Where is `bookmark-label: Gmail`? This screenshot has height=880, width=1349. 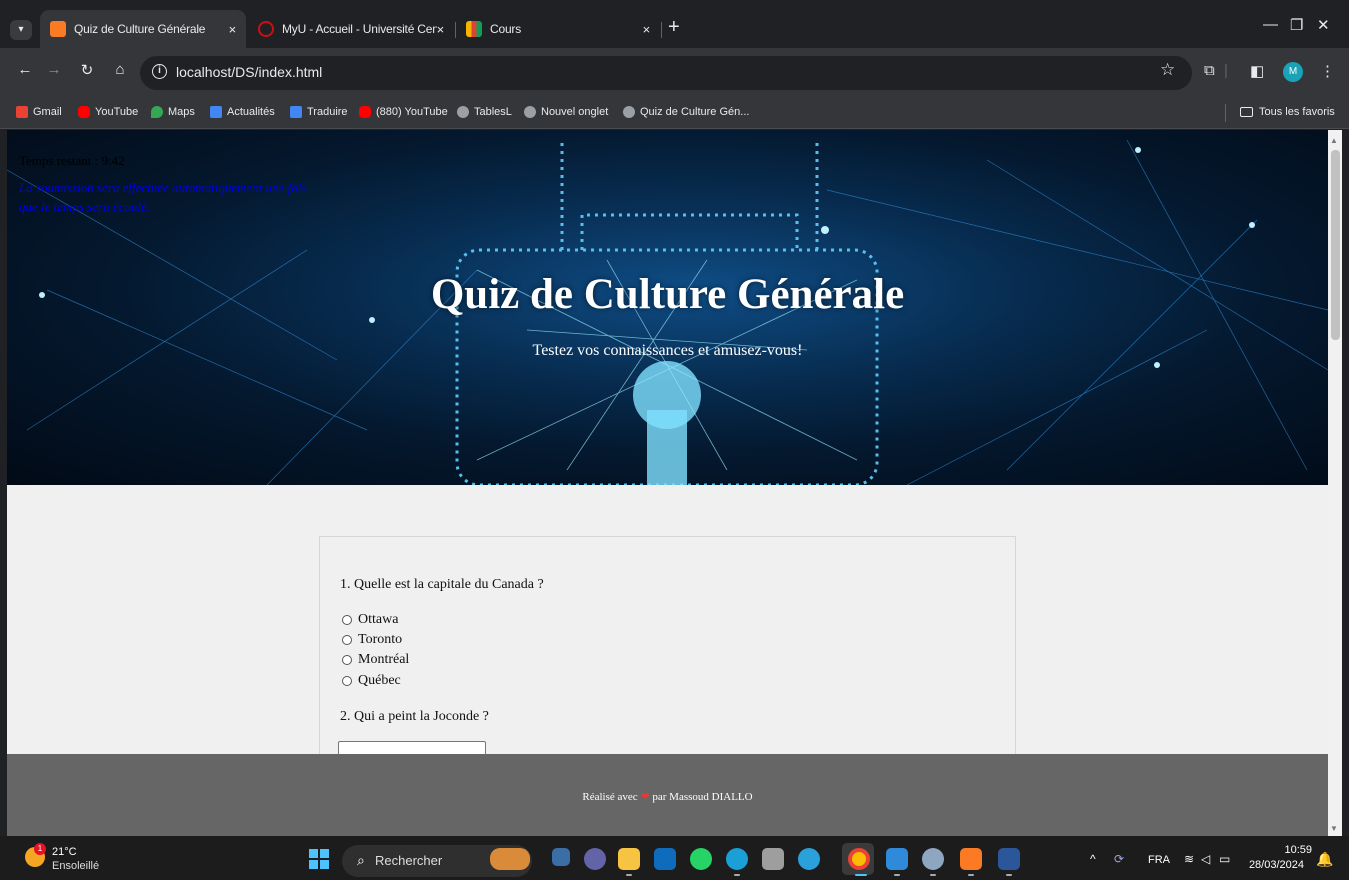
bookmark-label: Gmail is located at coordinates (47, 112).